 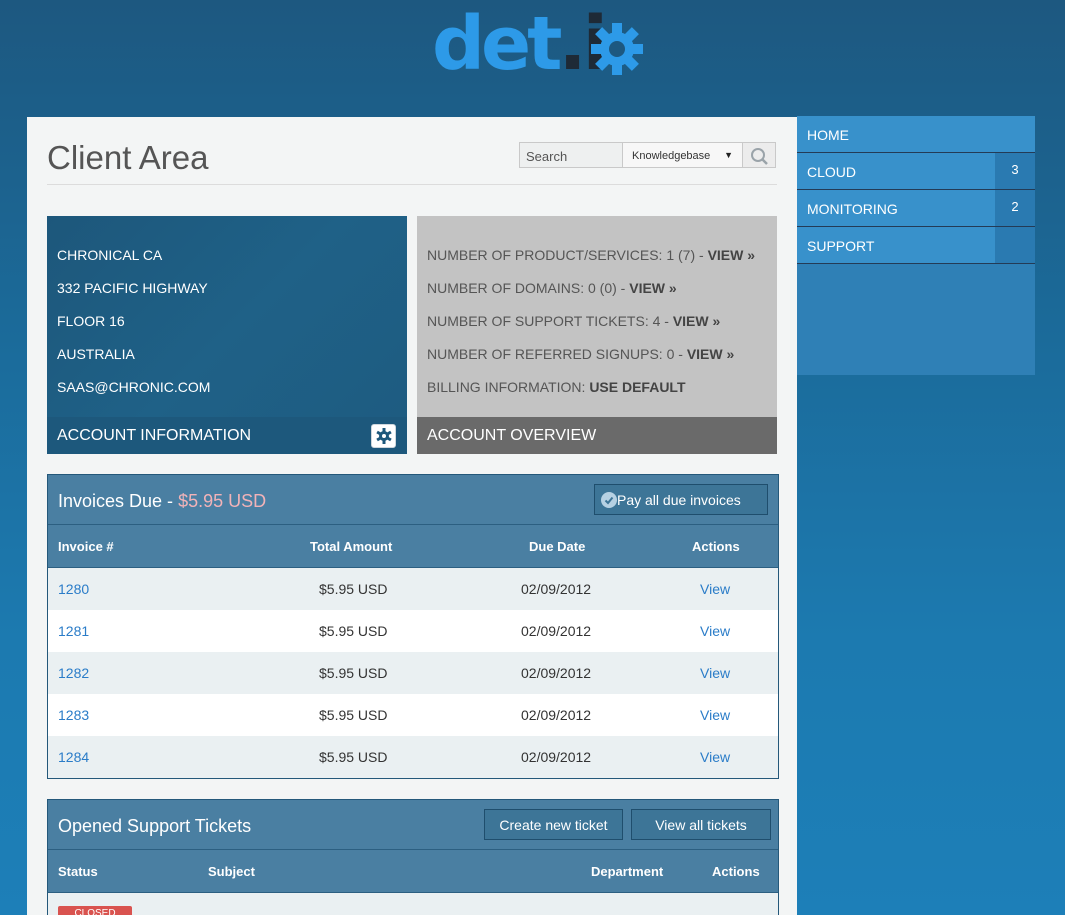 What do you see at coordinates (128, 157) in the screenshot?
I see `page-title: Client Area` at bounding box center [128, 157].